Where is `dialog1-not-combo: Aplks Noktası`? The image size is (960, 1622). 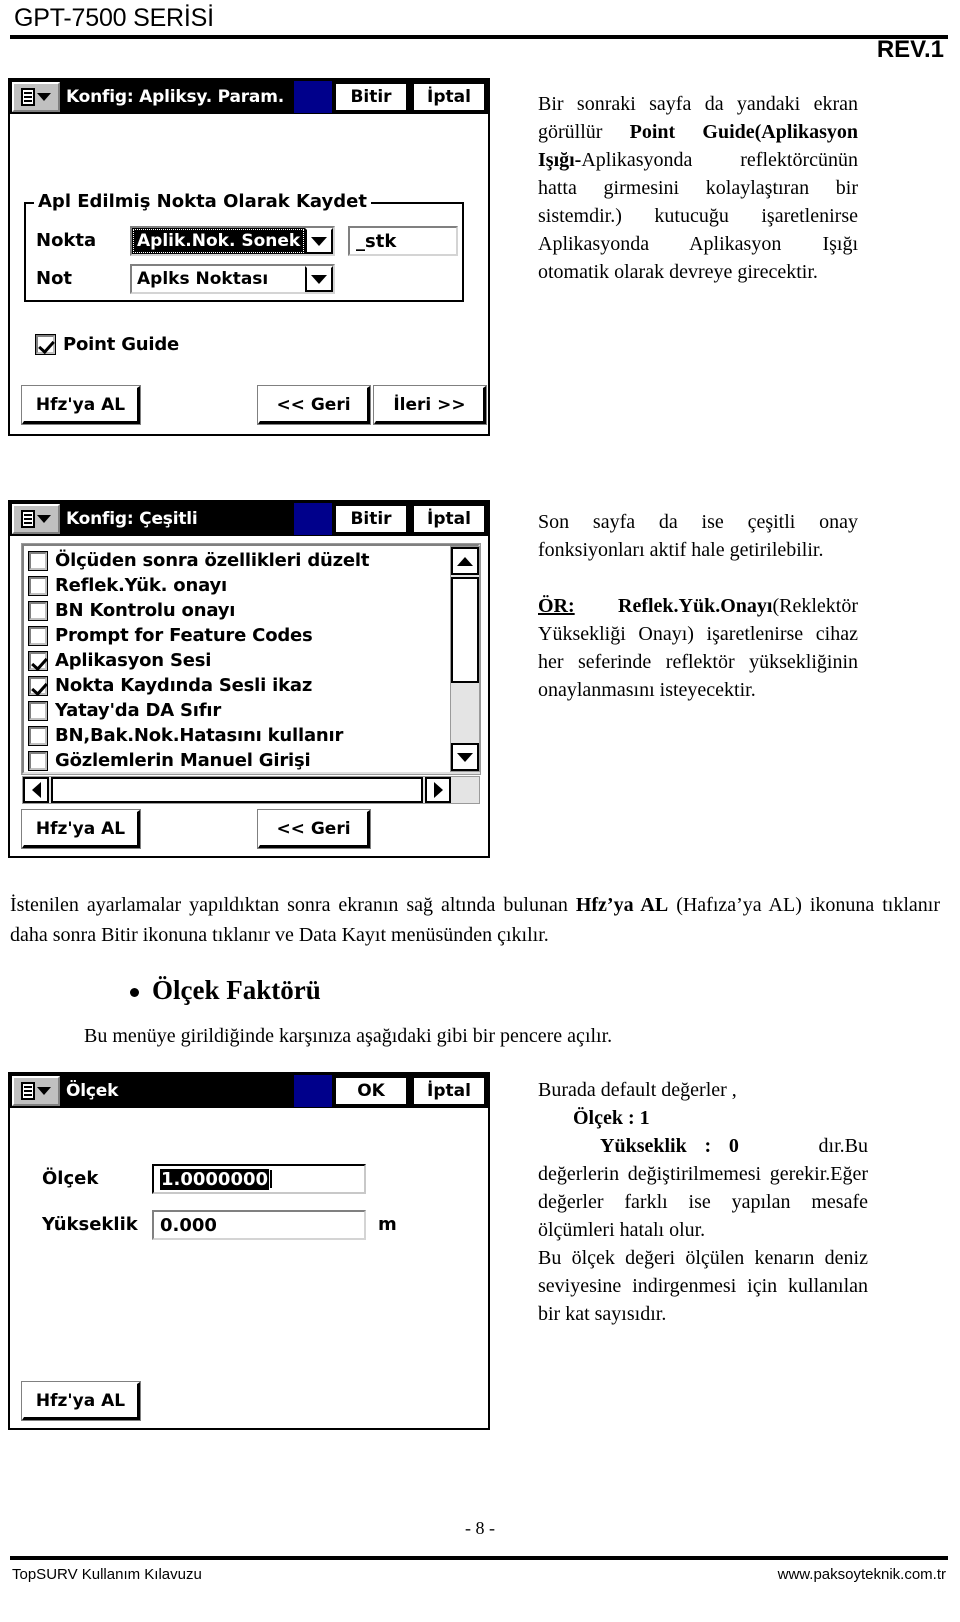
dialog1-not-combo: Aplks Noktası is located at coordinates (232, 279).